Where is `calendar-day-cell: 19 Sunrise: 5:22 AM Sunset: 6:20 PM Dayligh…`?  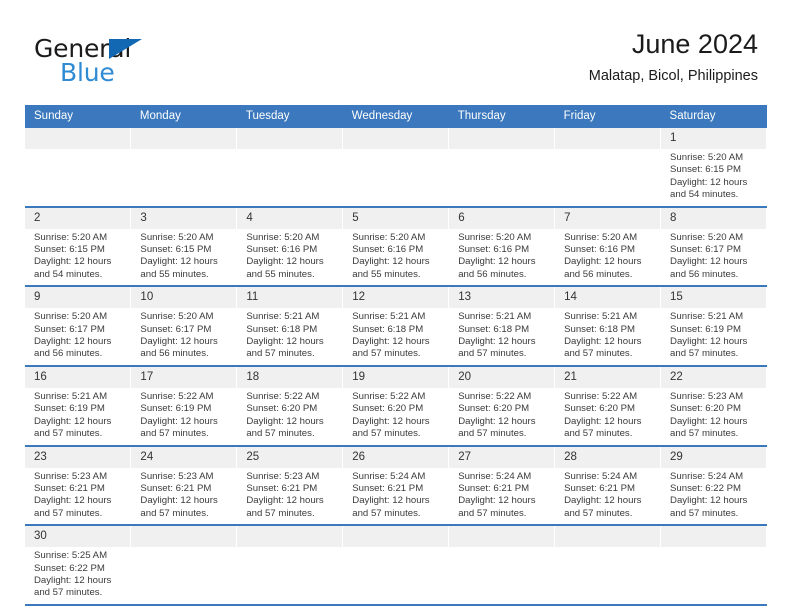 calendar-day-cell: 19 Sunrise: 5:22 AM Sunset: 6:20 PM Dayligh… is located at coordinates (396, 406).